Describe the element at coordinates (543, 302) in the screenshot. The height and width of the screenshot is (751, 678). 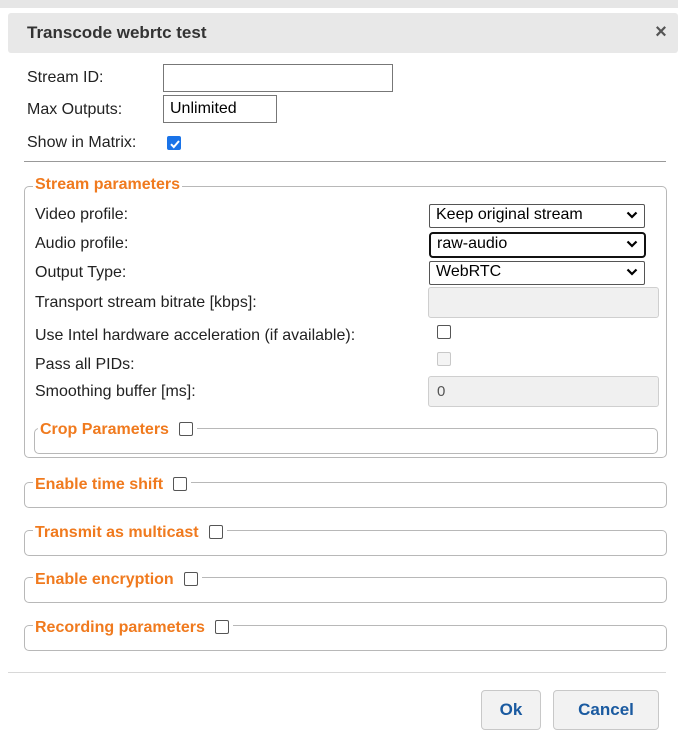
I see `ts-bitrate-input` at that location.